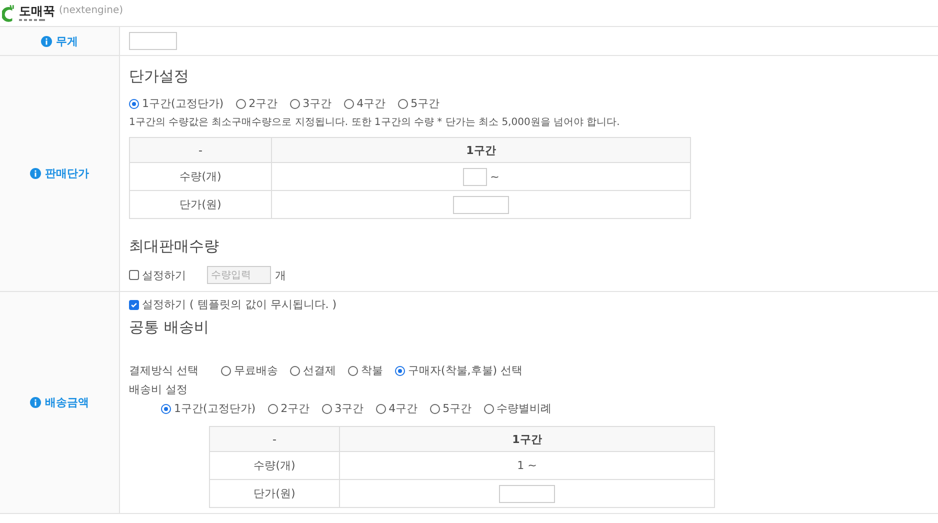 This screenshot has height=523, width=938. What do you see at coordinates (164, 275) in the screenshot?
I see `checkbox-label: 설정하기` at bounding box center [164, 275].